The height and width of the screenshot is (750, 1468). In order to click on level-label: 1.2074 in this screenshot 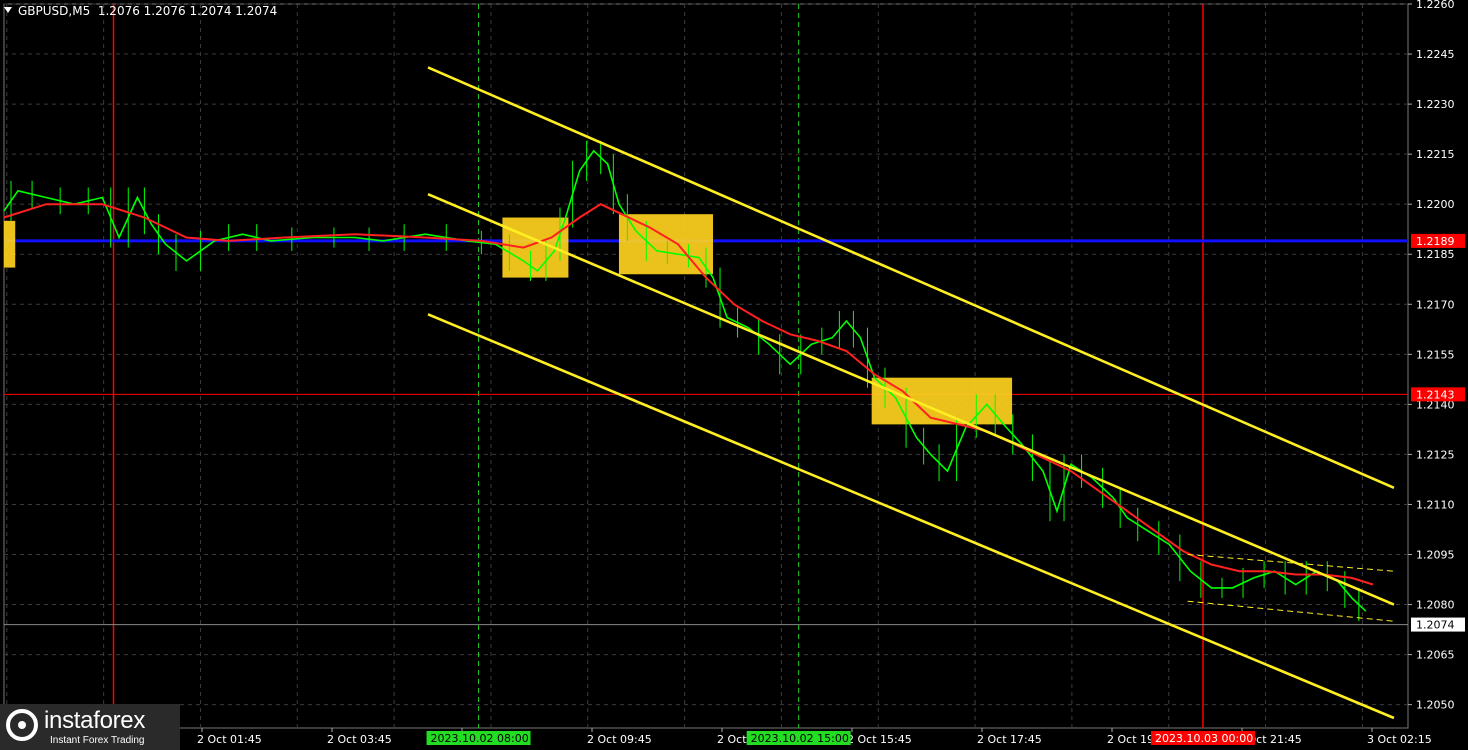, I will do `click(1435, 625)`.